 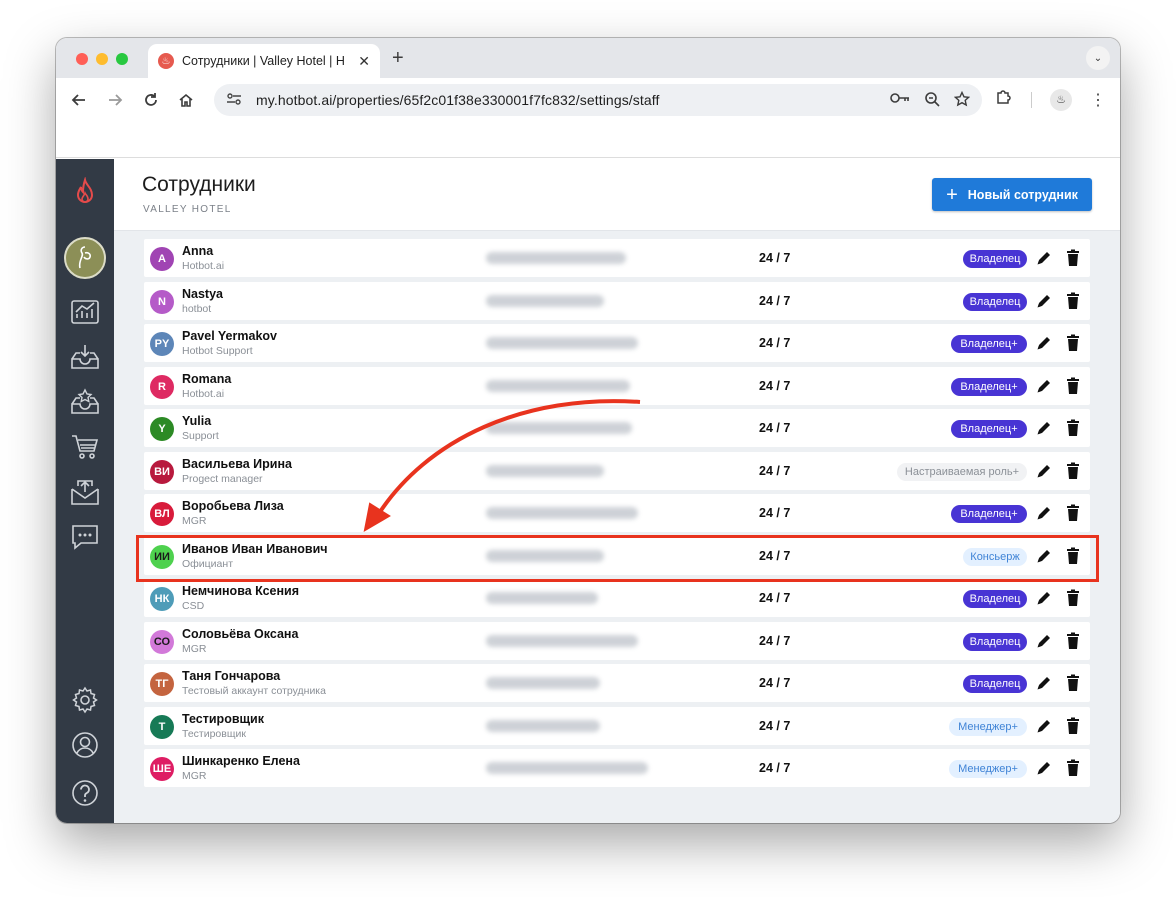 I want to click on annotation-arrow, so click(x=502, y=465).